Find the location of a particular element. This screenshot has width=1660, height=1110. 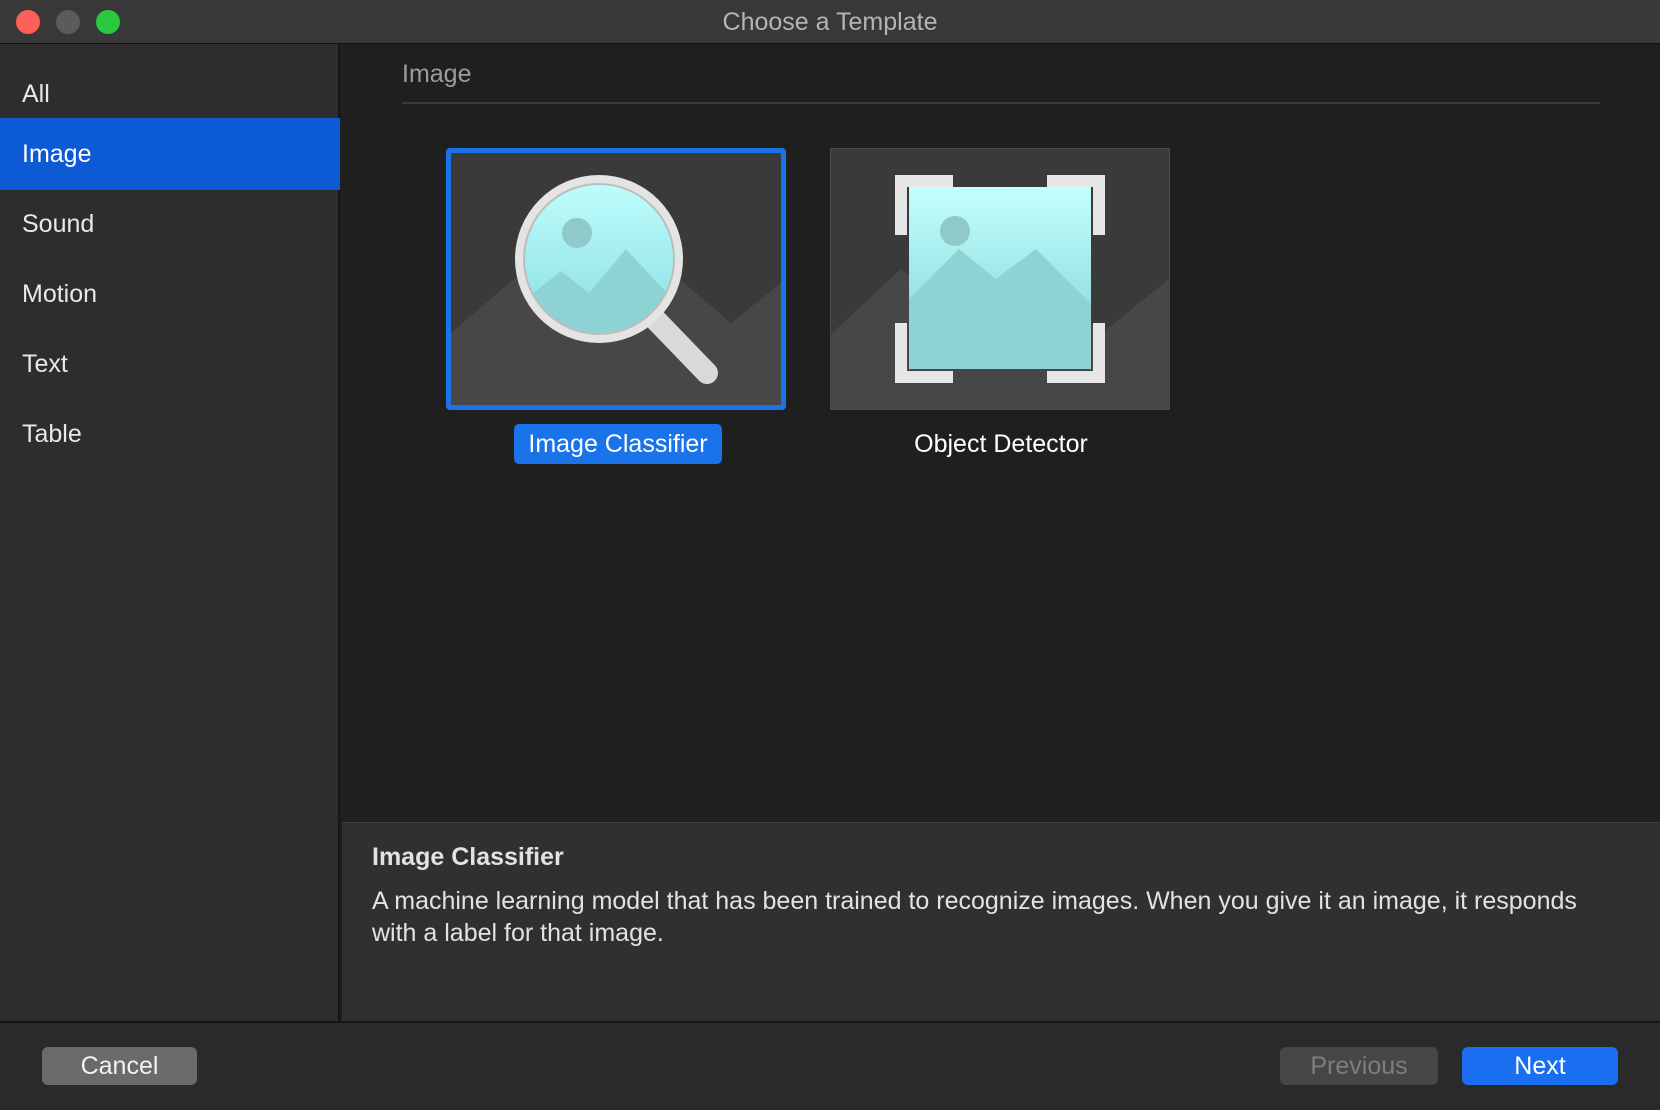

sidebar-item-image: Image is located at coordinates (170, 154).